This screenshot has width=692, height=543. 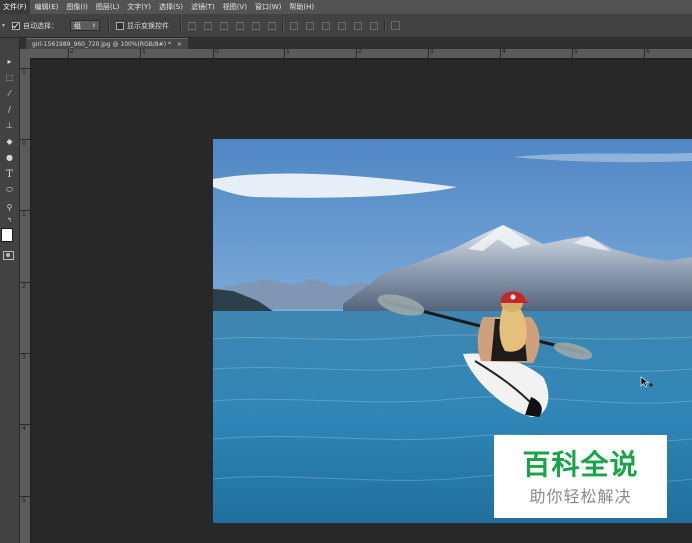 I want to click on menu-filter: 滤镜(T), so click(x=203, y=7).